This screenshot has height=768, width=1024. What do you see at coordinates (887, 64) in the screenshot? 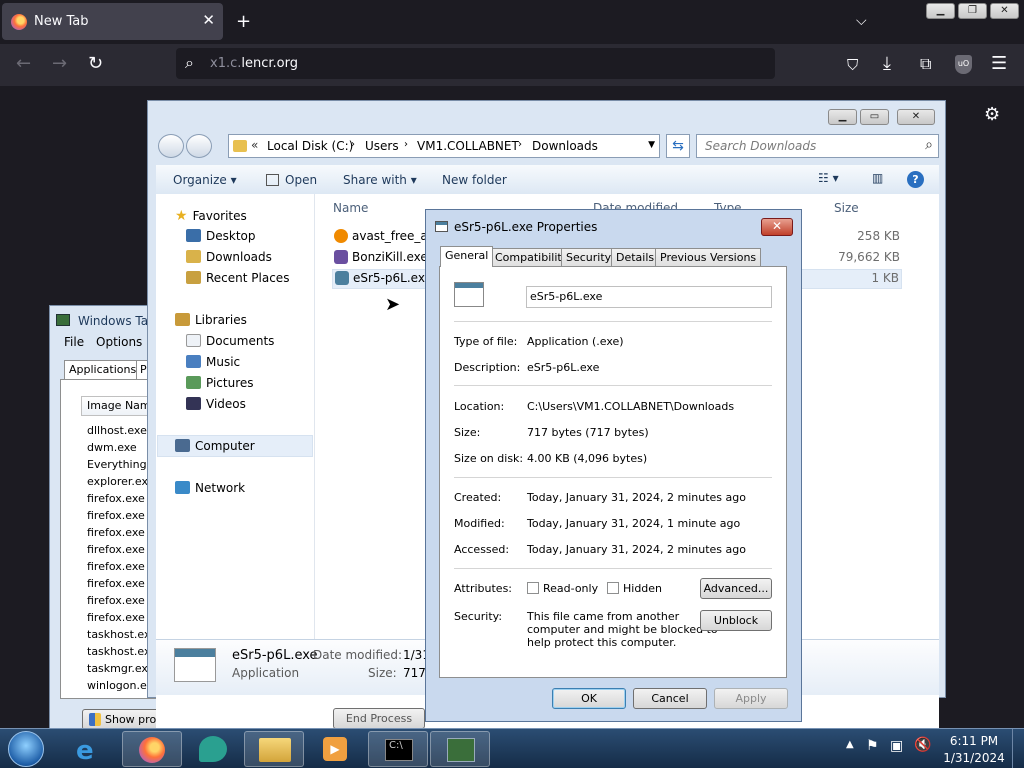
I see `downloads-icon: ⤓` at bounding box center [887, 64].